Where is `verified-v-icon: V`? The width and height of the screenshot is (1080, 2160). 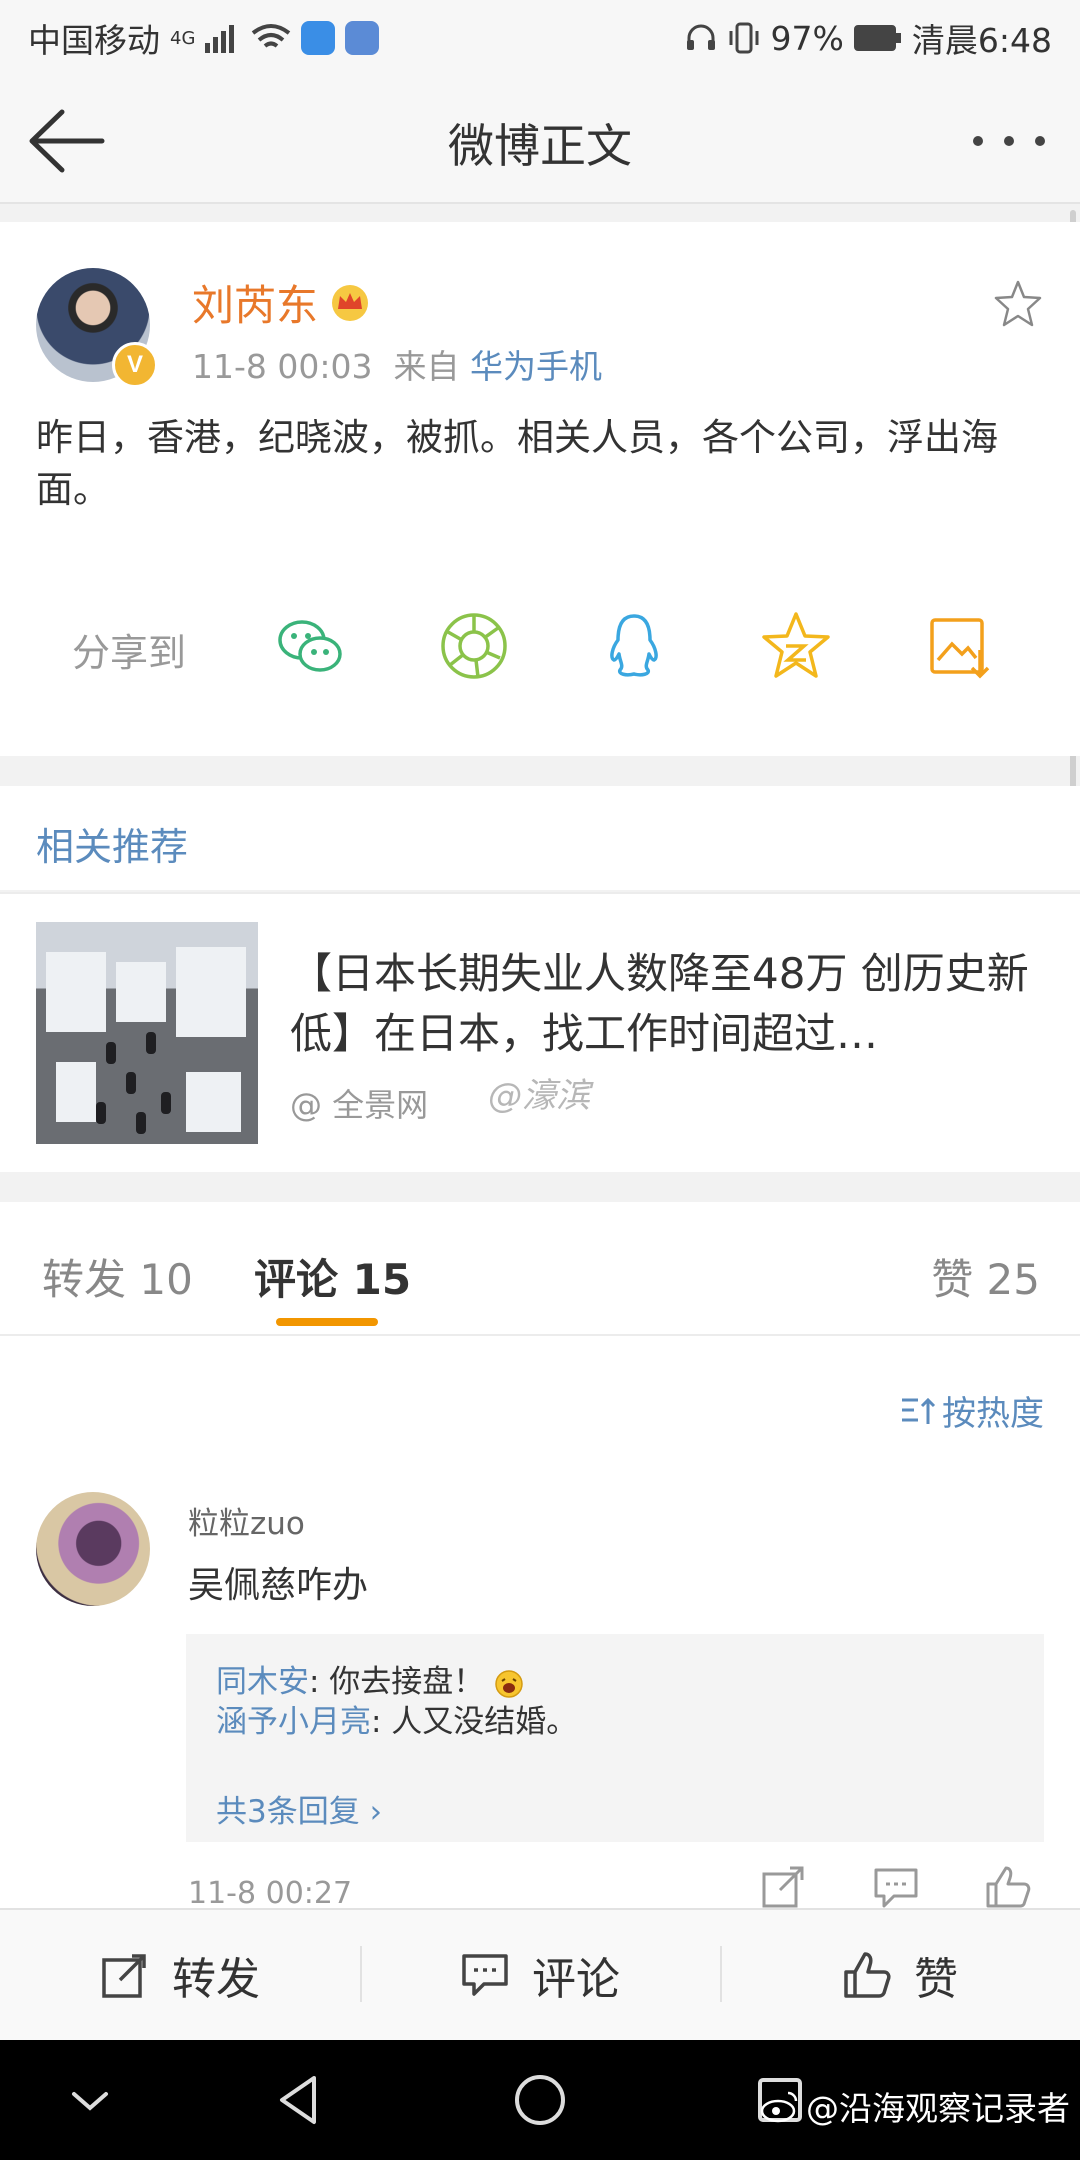
verified-v-icon: V is located at coordinates (135, 365).